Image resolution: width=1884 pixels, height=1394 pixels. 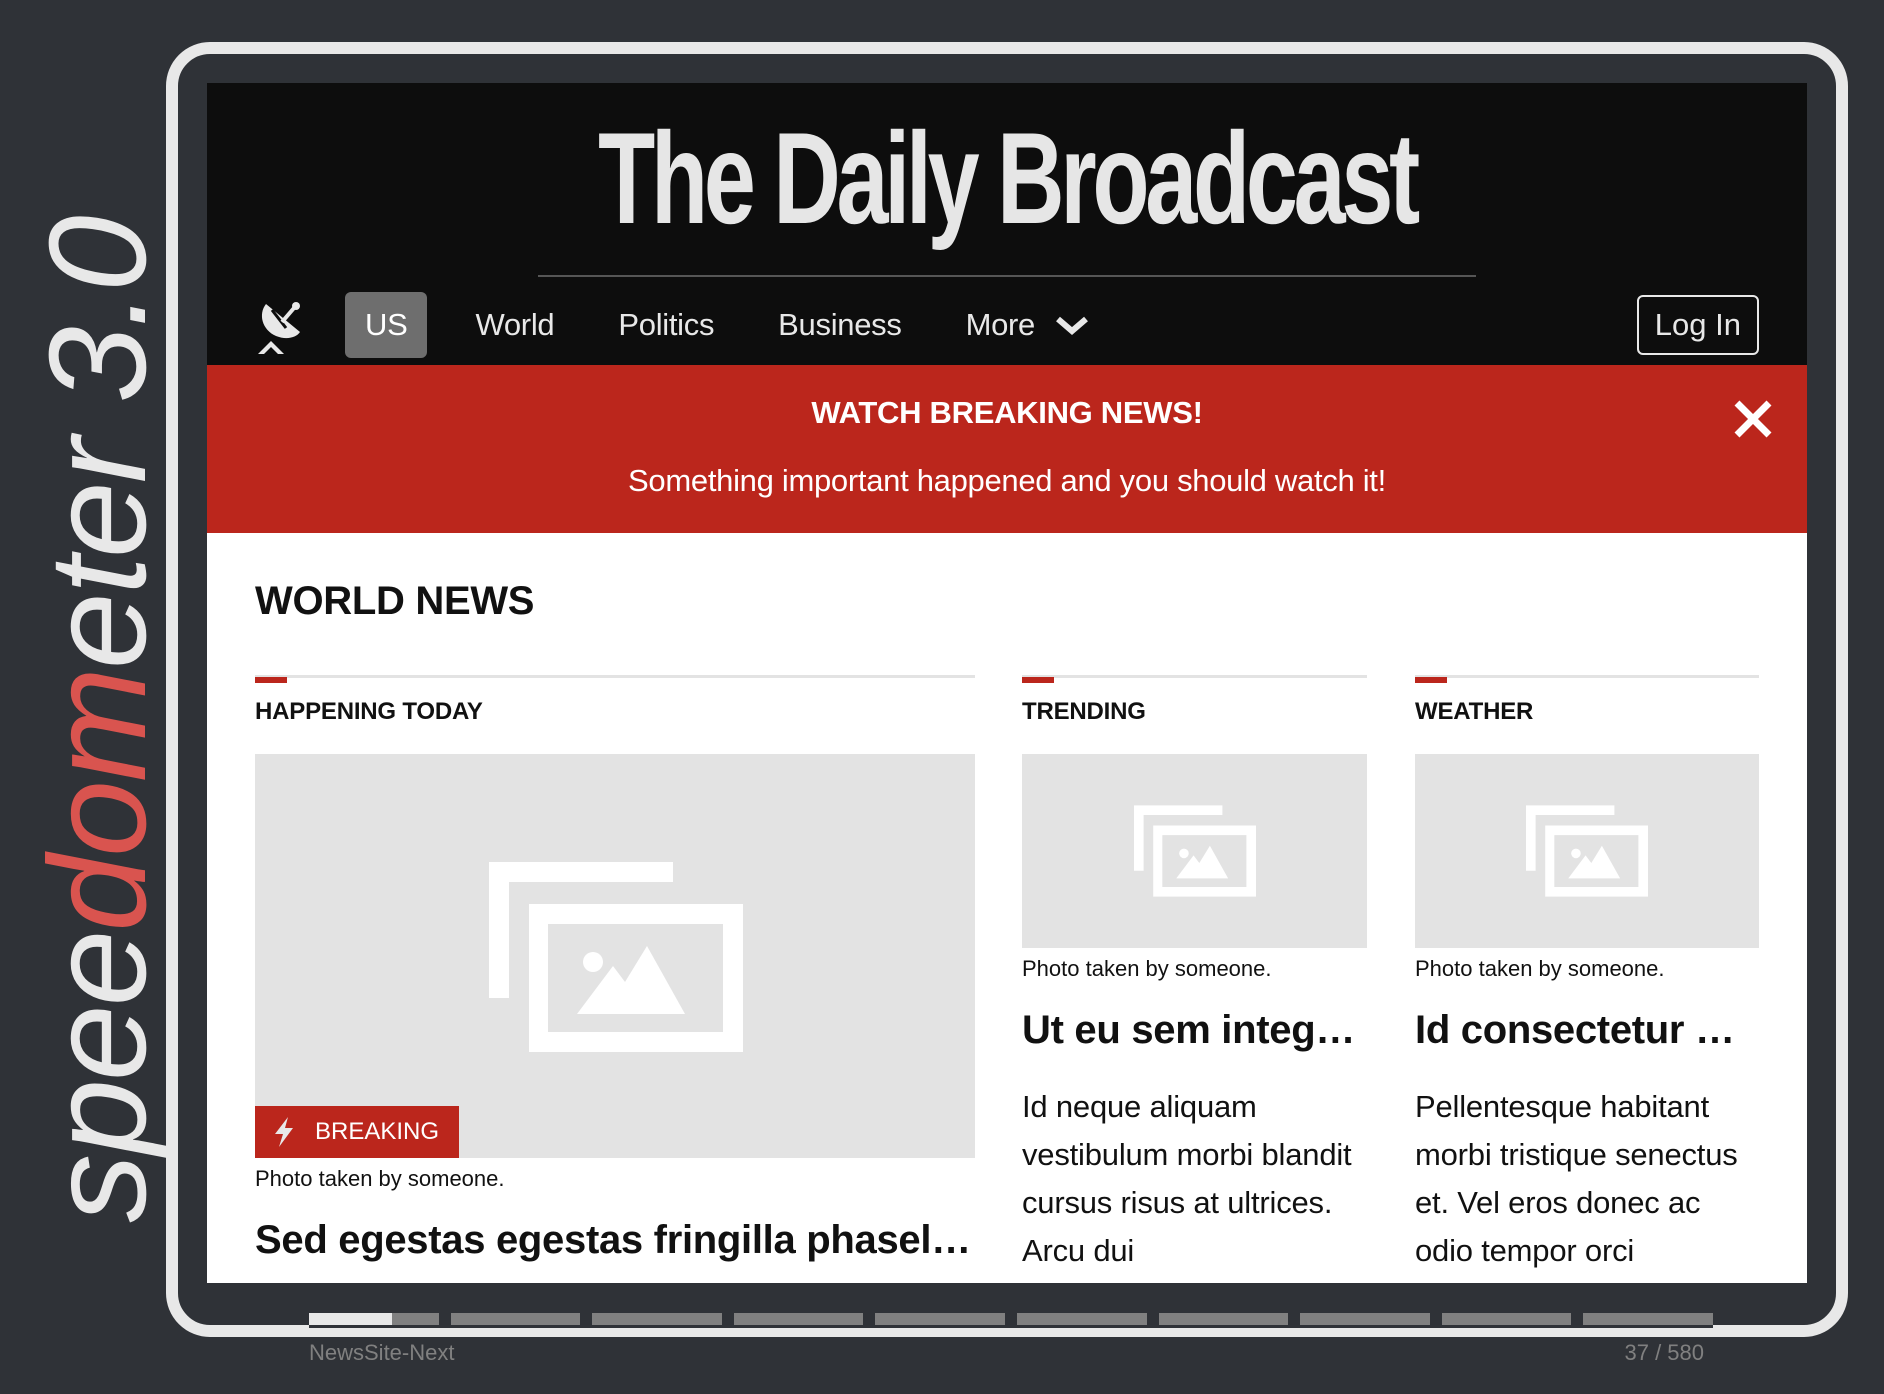 I want to click on main-nav: US World Politics Business More Log In, so click(x=1007, y=325).